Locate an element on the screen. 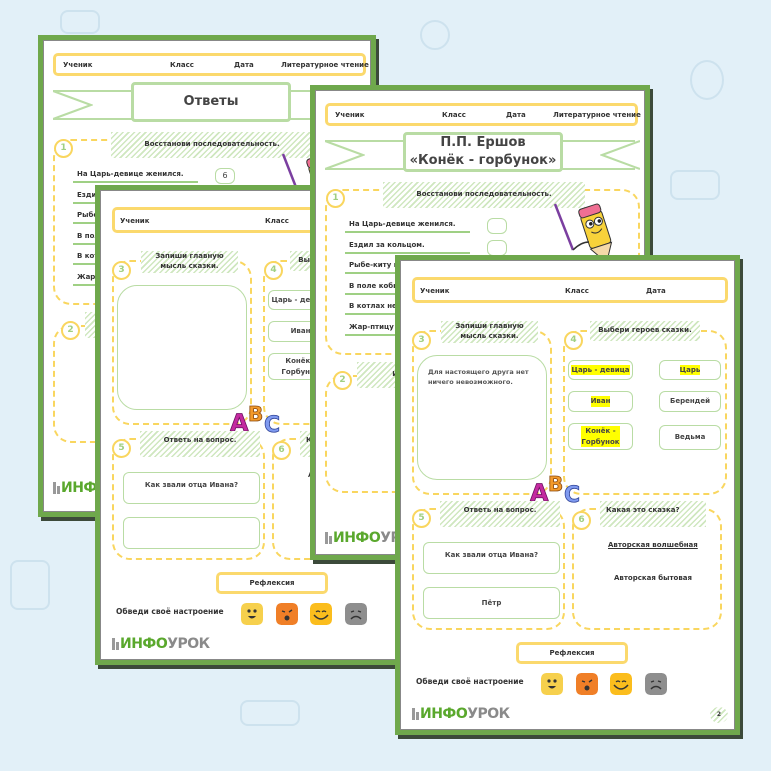 The image size is (771, 771). hero-option: Ведьма is located at coordinates (690, 437).